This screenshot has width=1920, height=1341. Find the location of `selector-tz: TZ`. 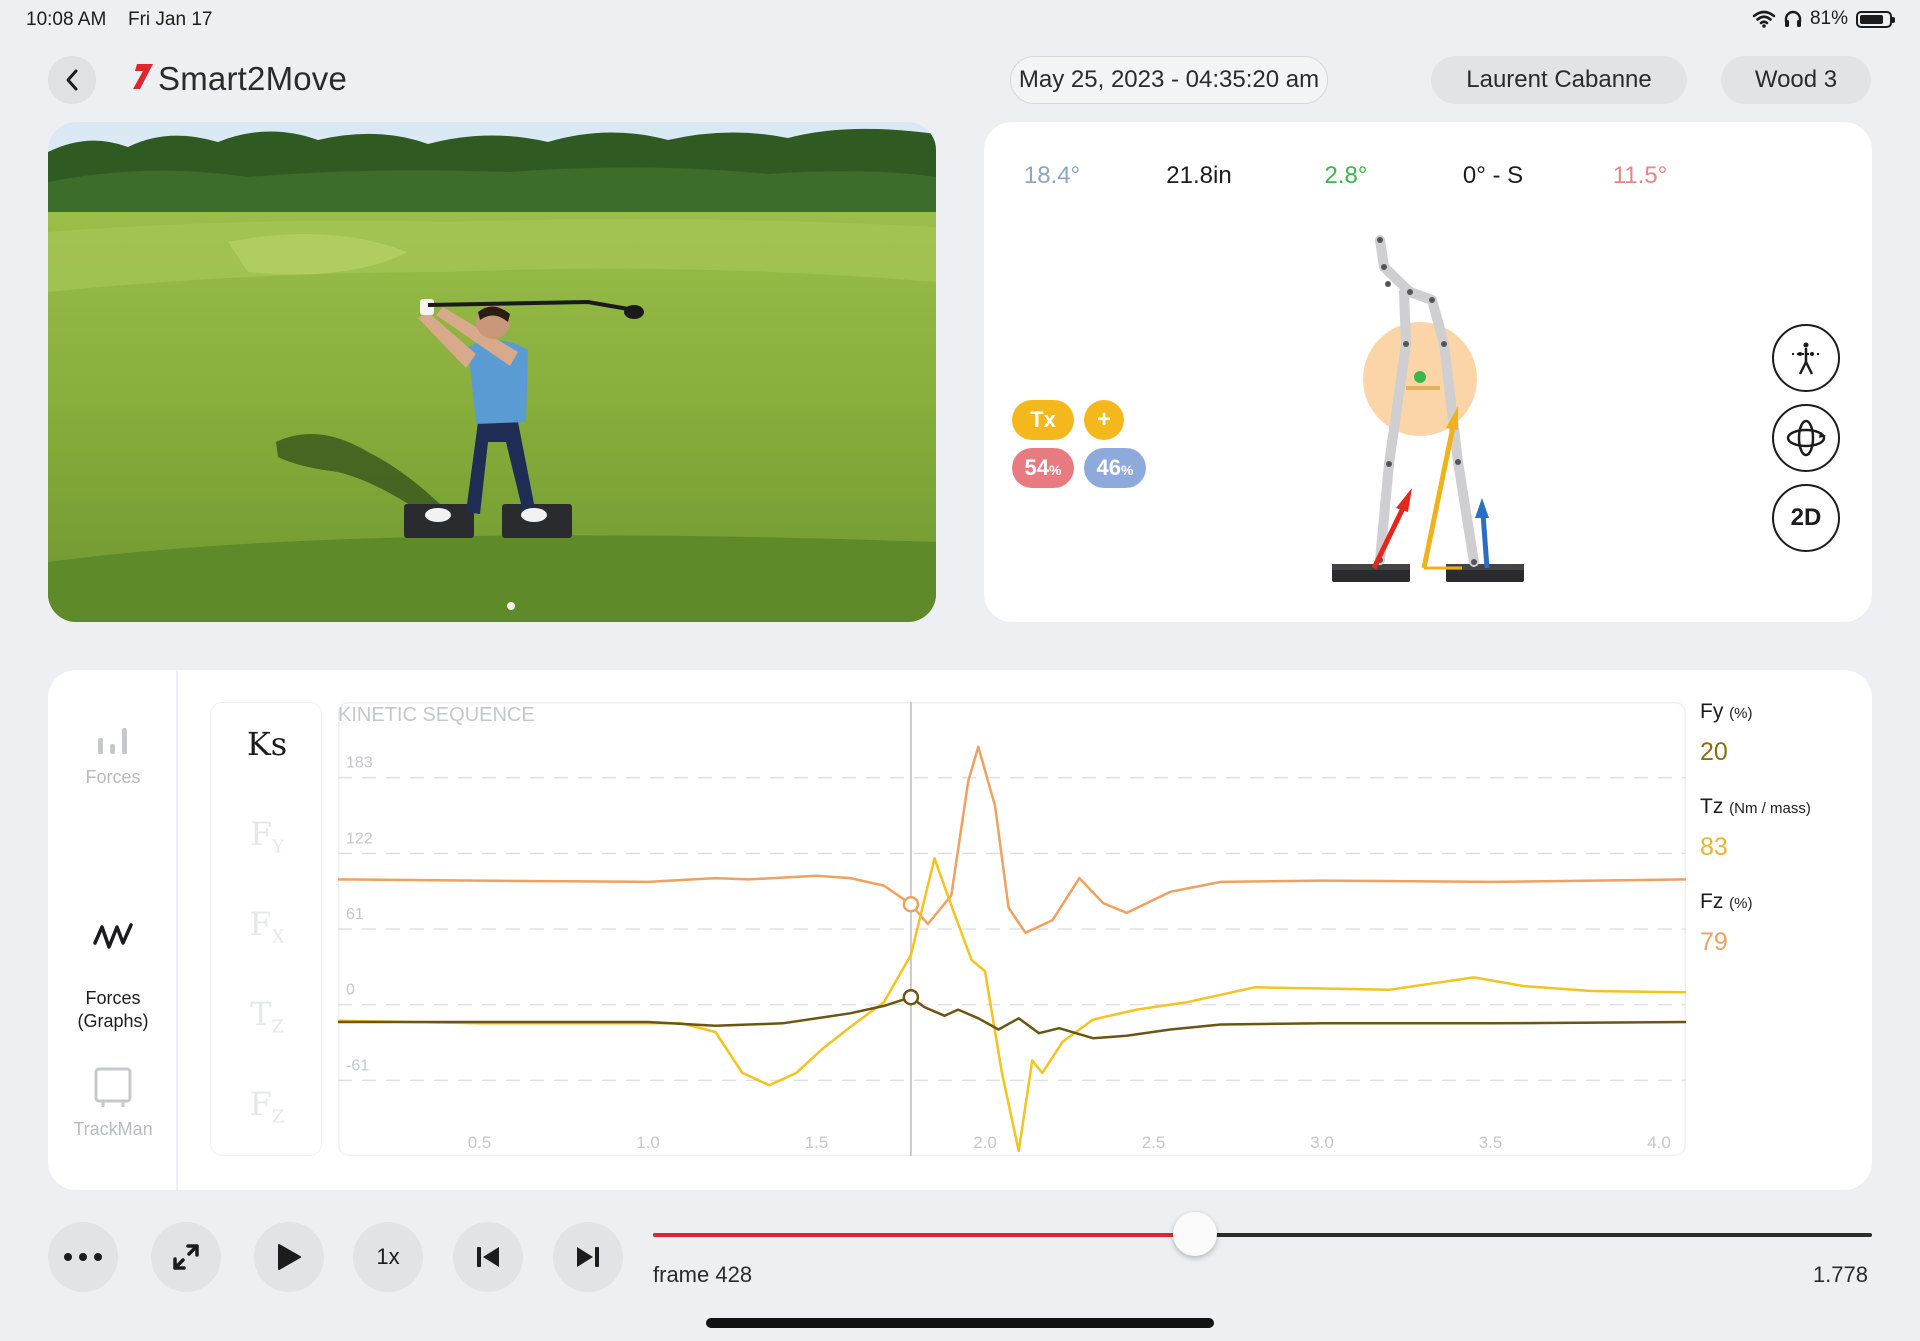

selector-tz: TZ is located at coordinates (267, 1016).